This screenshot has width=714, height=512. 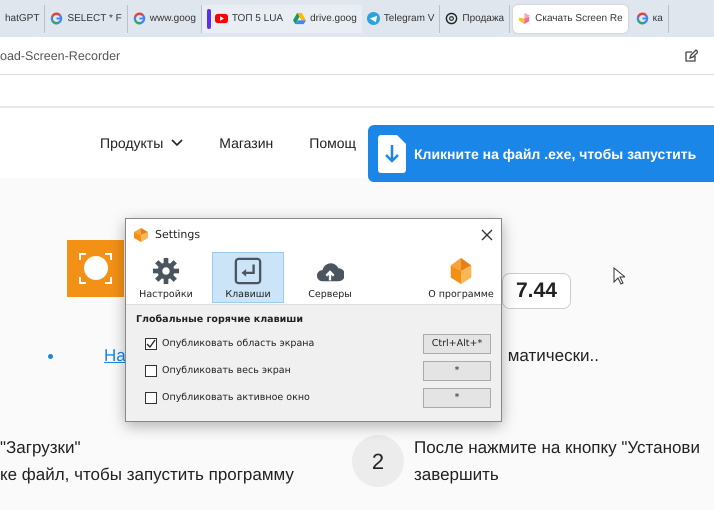 What do you see at coordinates (248, 271) in the screenshot?
I see `enter-key-icon` at bounding box center [248, 271].